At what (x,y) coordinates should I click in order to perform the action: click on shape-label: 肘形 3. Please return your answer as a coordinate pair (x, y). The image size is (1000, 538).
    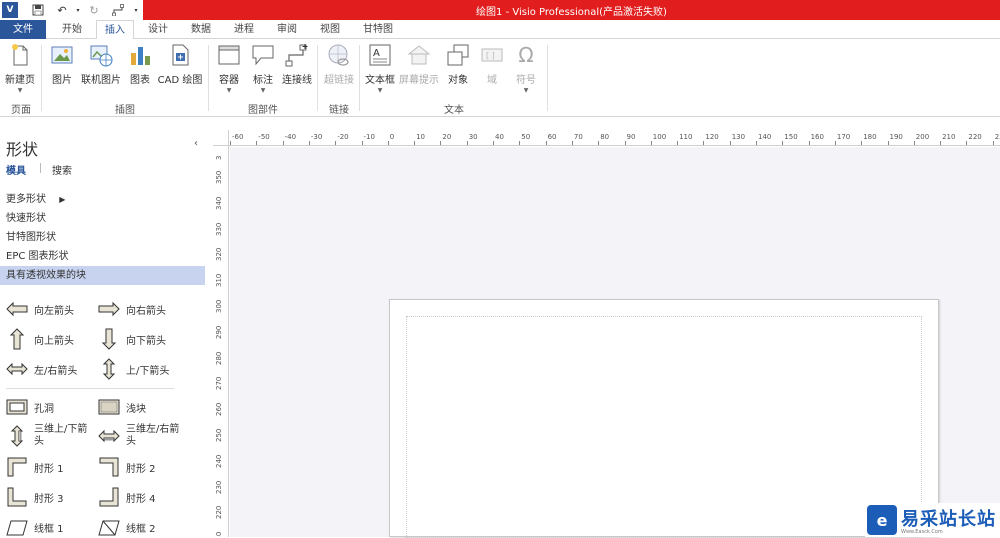
    Looking at the image, I should click on (49, 499).